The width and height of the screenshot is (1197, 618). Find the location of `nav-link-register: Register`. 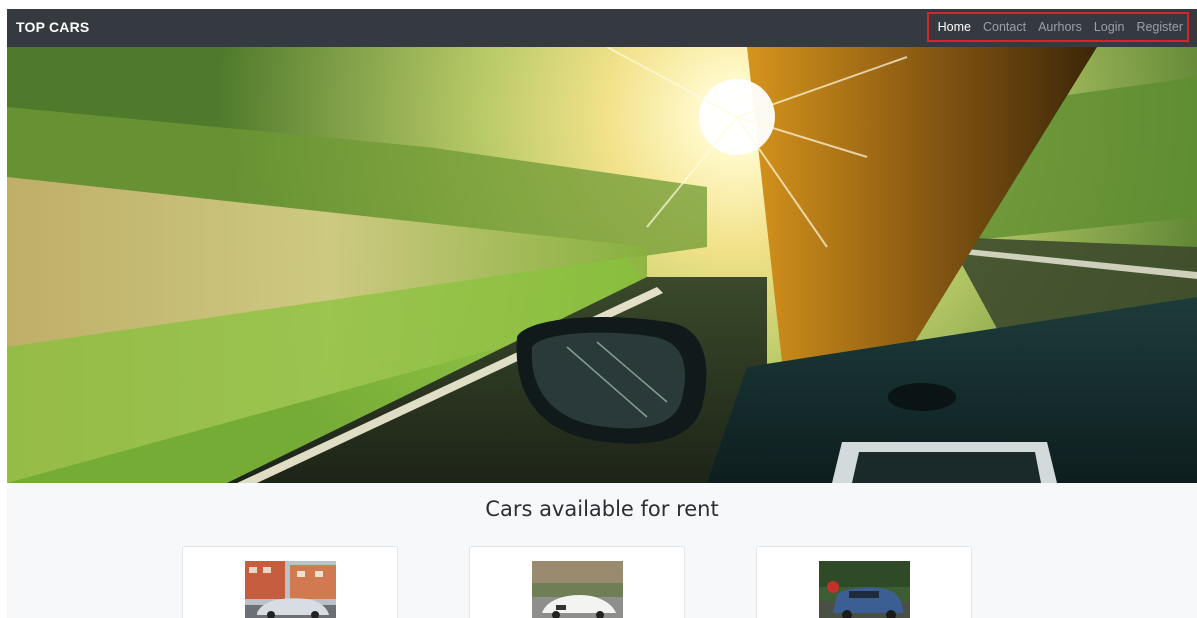

nav-link-register: Register is located at coordinates (1159, 27).